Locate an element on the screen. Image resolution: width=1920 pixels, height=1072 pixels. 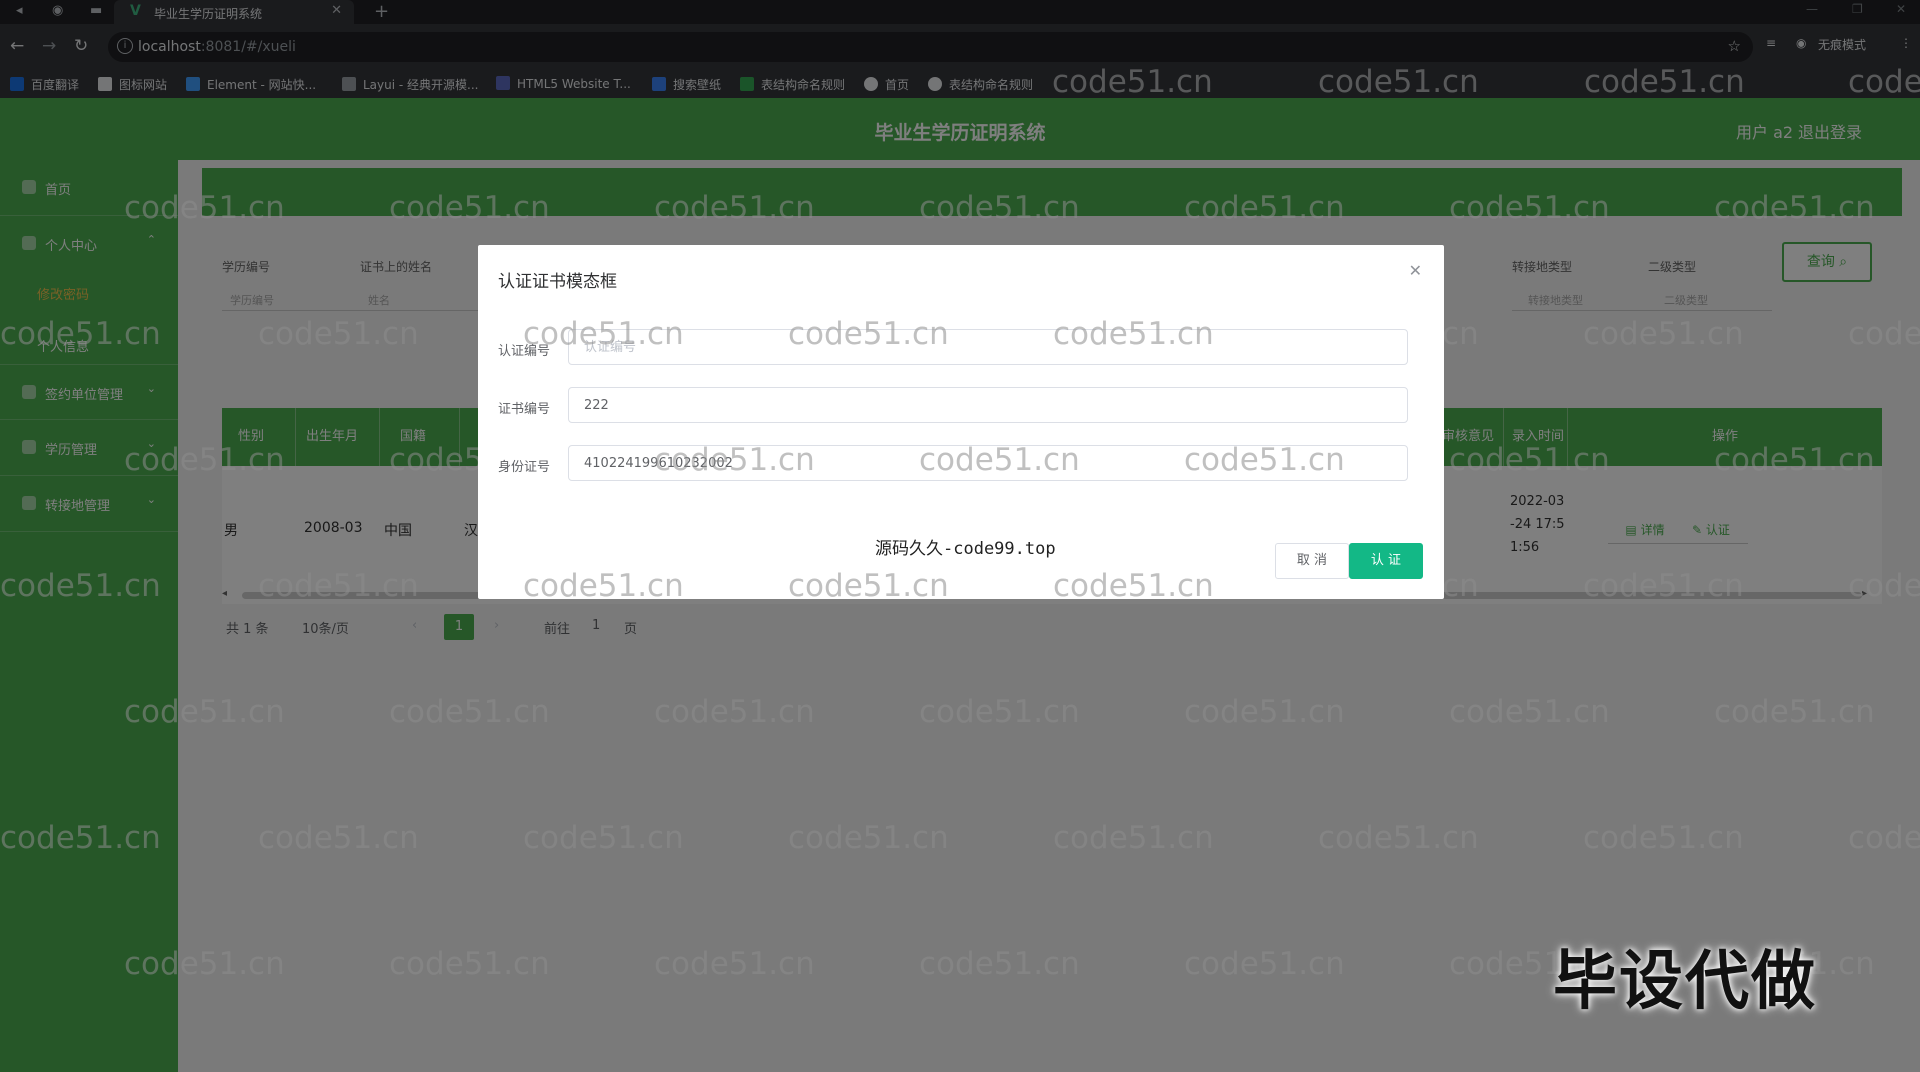
field-label: 认证编号 is located at coordinates (524, 351).